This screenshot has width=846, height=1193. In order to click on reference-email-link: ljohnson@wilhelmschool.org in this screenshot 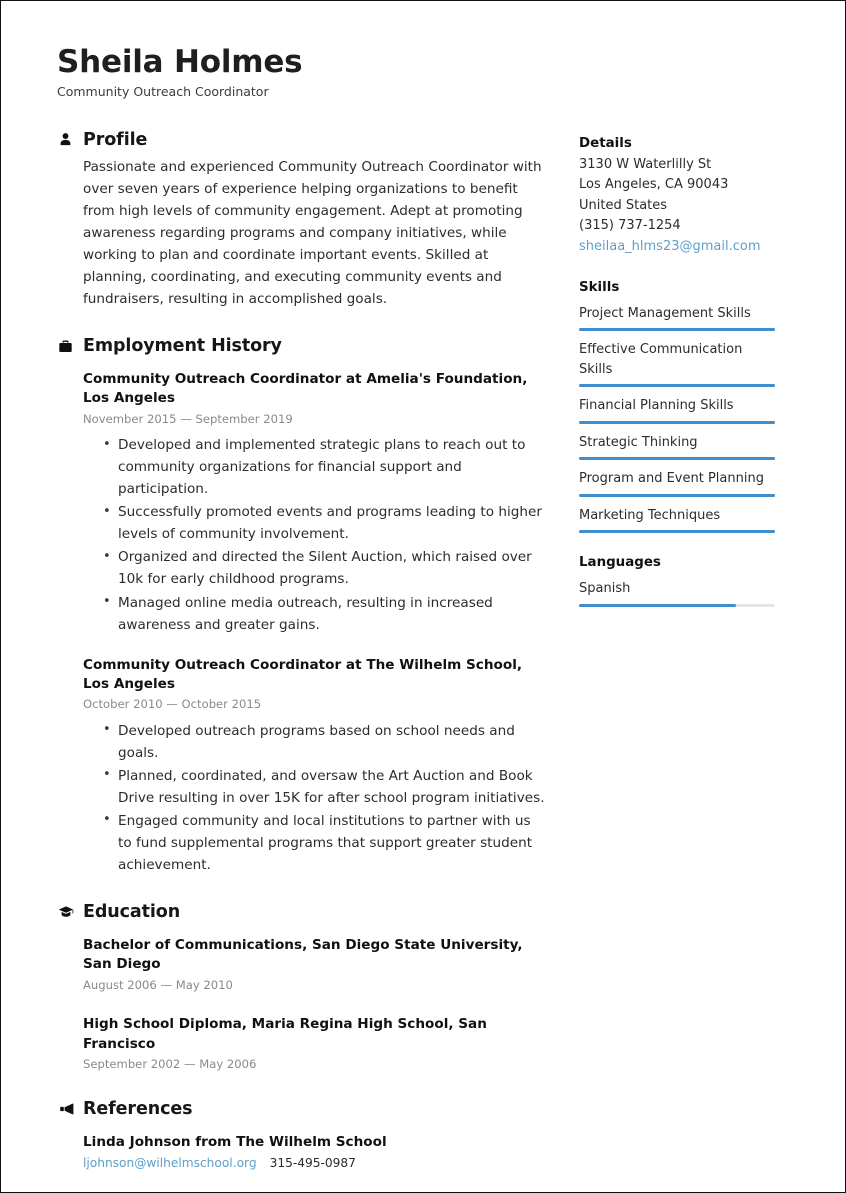, I will do `click(170, 1163)`.